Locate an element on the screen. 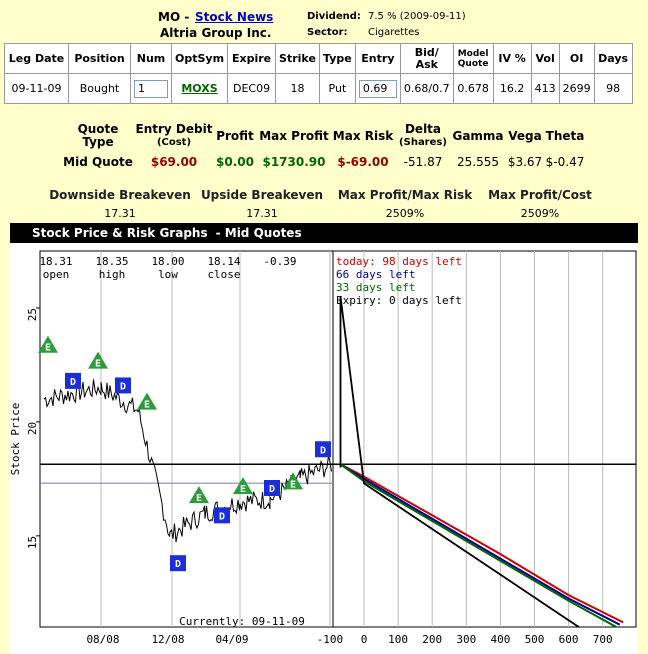 This screenshot has width=648, height=654. graph-subtitle: - Mid Quotes is located at coordinates (258, 233).